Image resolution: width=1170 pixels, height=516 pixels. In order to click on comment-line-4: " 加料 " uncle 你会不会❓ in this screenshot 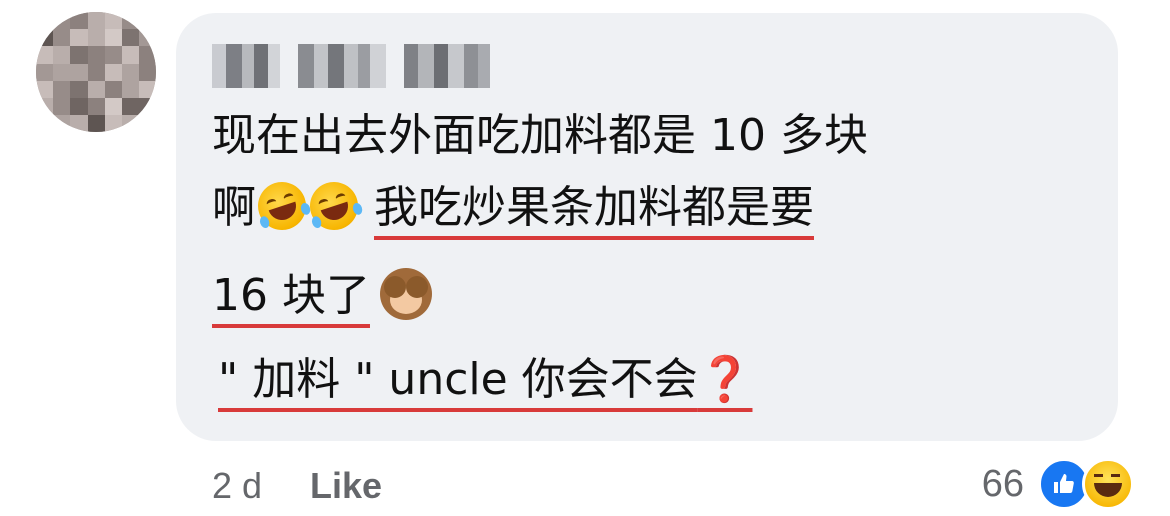, I will do `click(485, 380)`.